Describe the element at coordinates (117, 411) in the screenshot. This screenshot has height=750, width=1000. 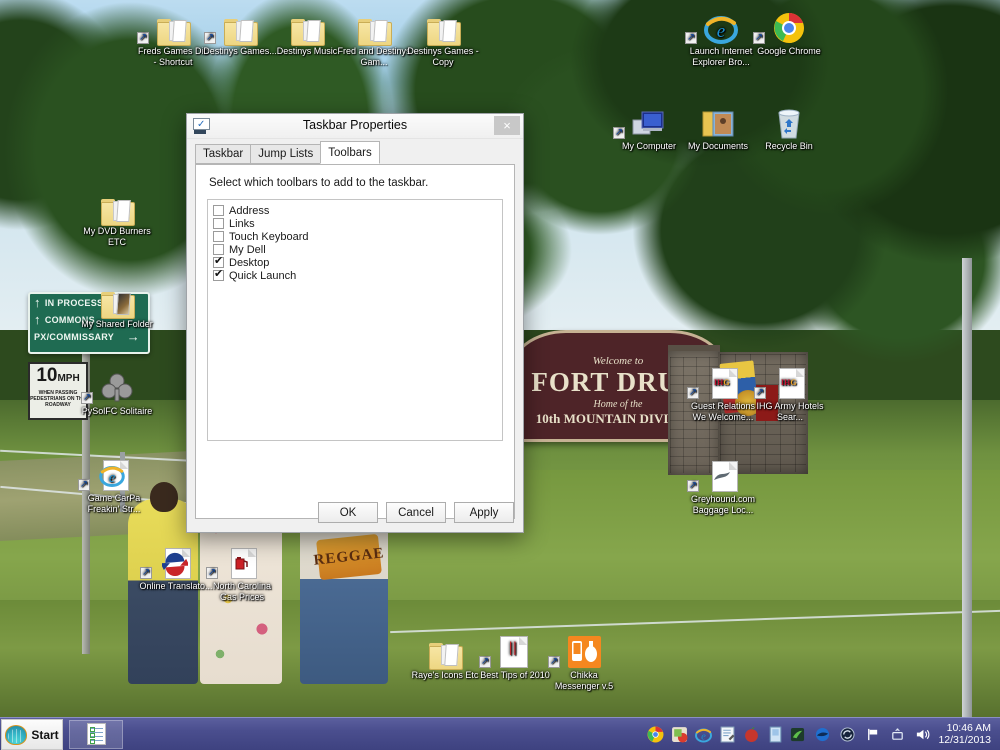
I see `desktop-icon-label: PySolFC Solitaire` at that location.